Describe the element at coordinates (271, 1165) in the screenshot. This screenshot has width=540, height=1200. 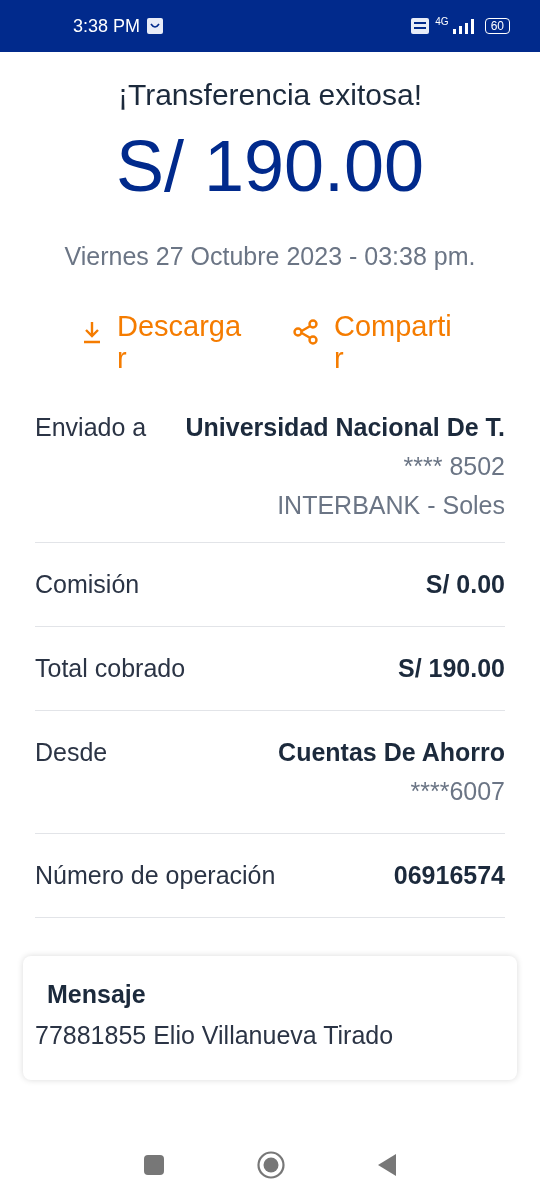
I see `home-icon` at that location.